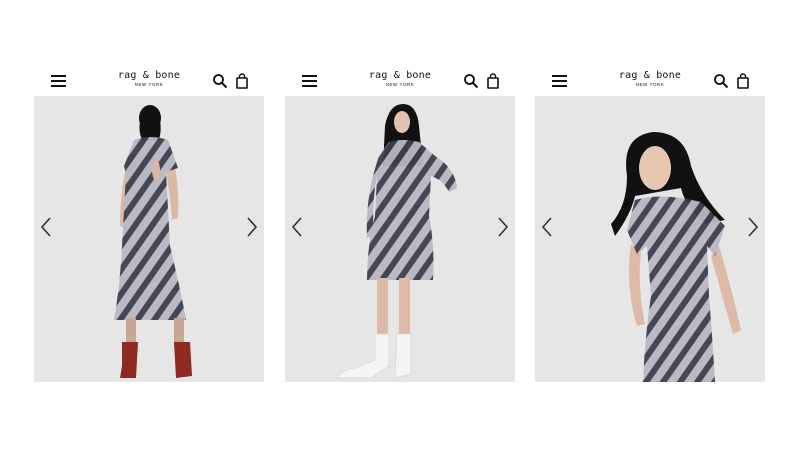 This screenshot has height=450, width=800. I want to click on model-close-up-view, so click(676, 257).